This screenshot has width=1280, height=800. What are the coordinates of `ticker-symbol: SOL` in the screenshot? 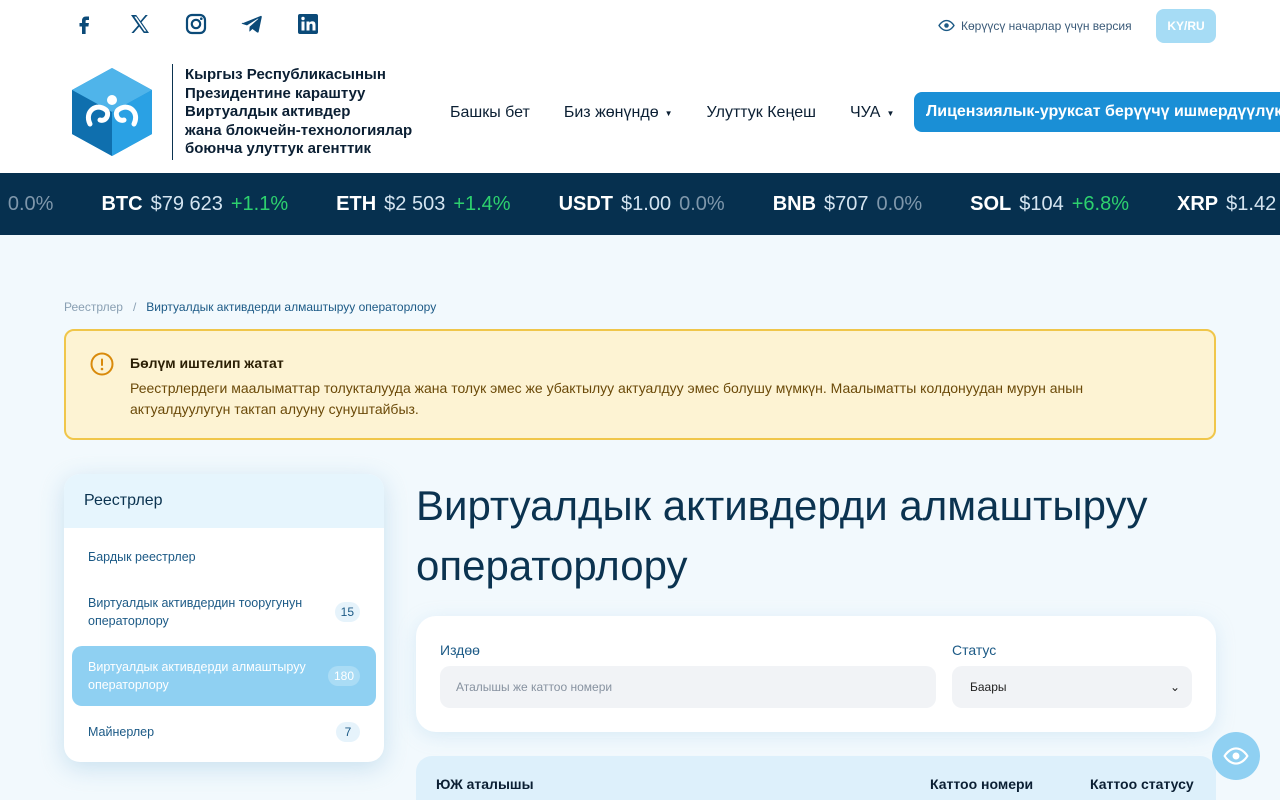 It's located at (991, 203).